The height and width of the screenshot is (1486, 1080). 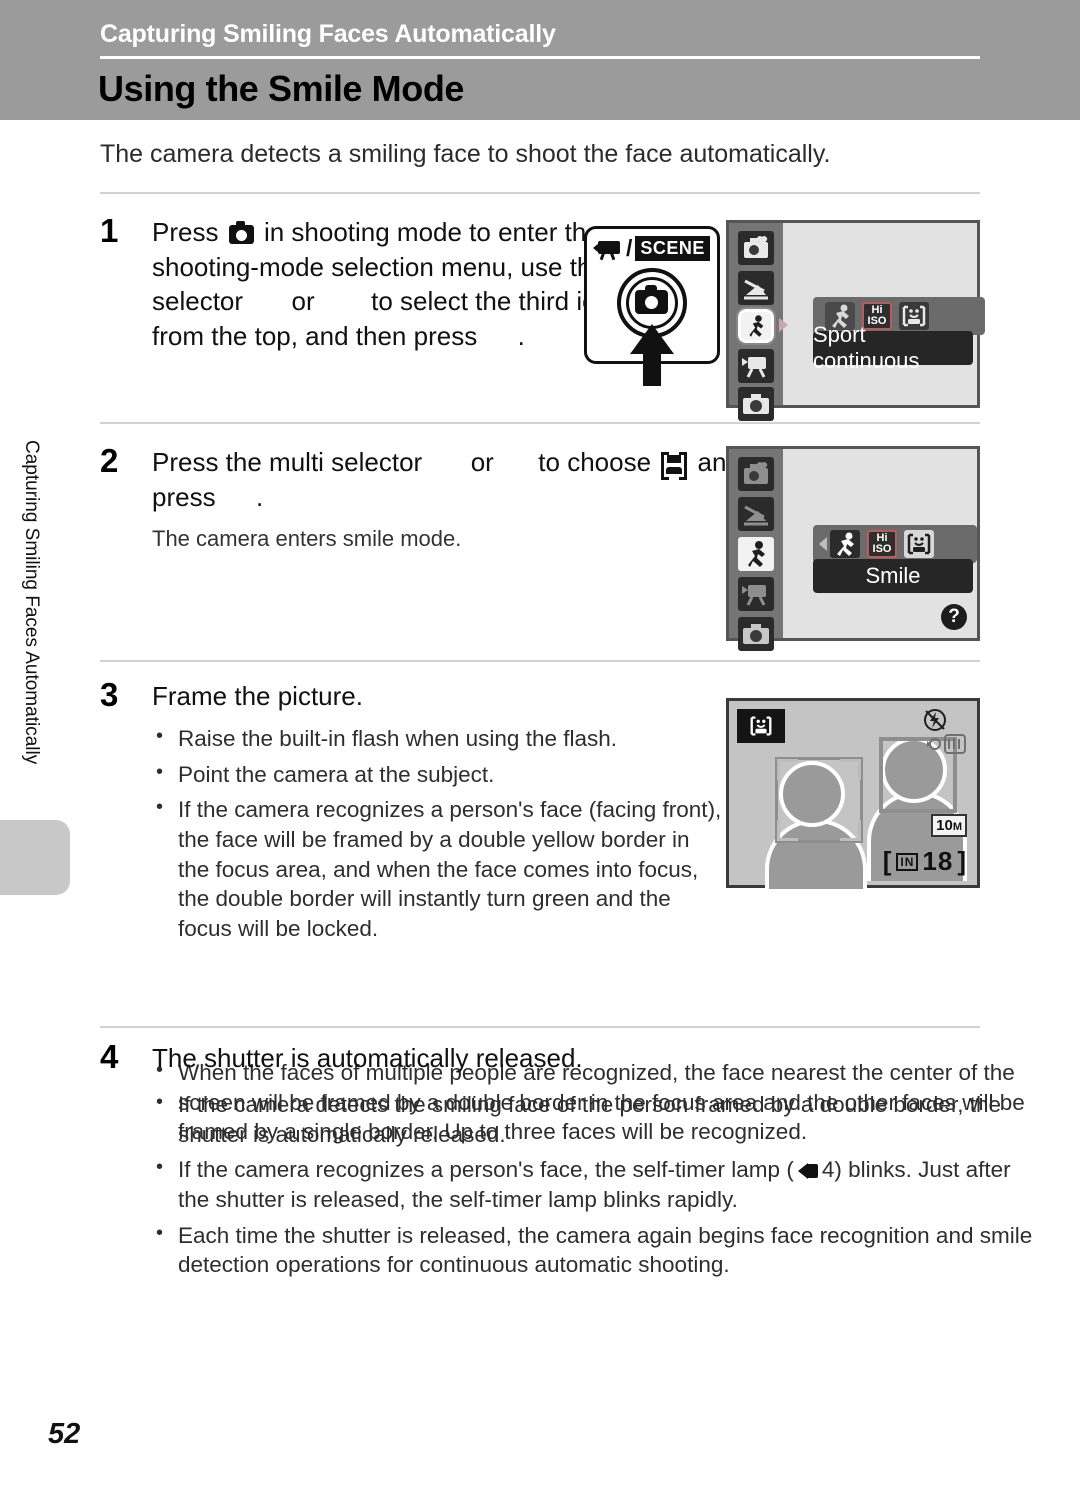 I want to click on self-timer-reference-icon, so click(x=807, y=1171).